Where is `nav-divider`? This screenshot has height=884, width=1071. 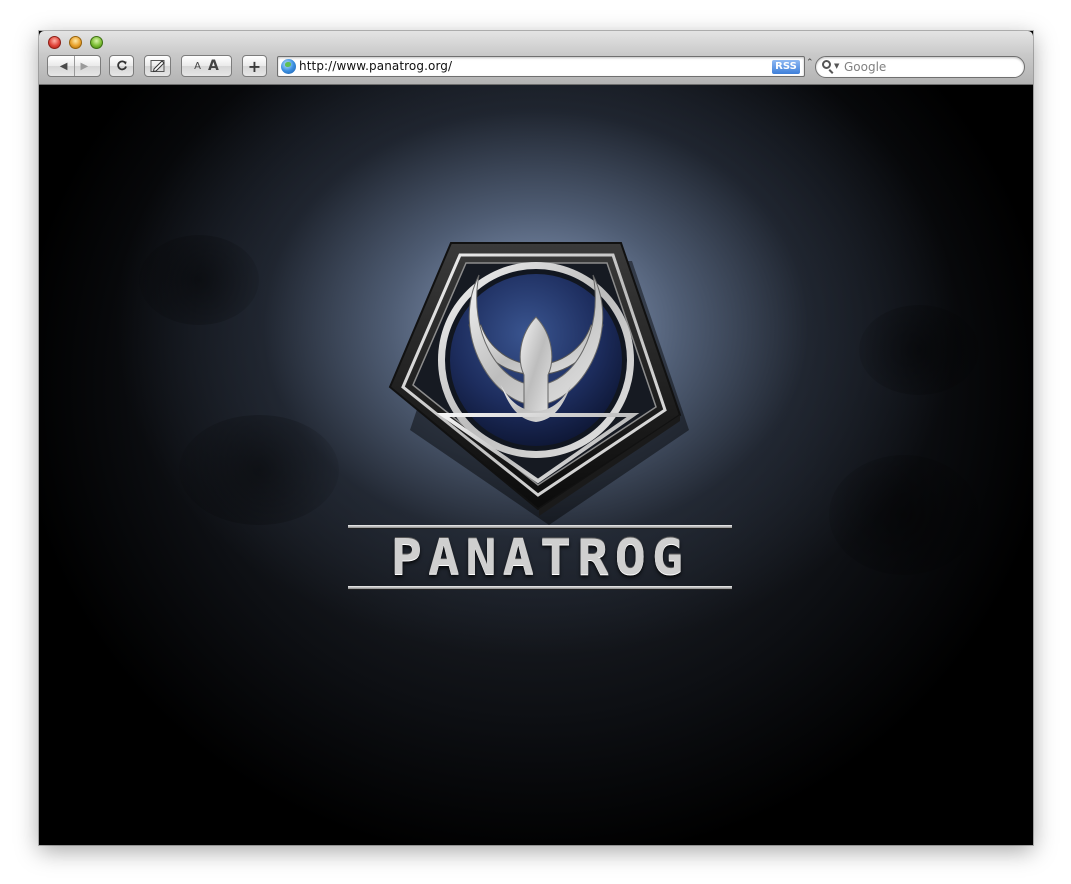 nav-divider is located at coordinates (74, 66).